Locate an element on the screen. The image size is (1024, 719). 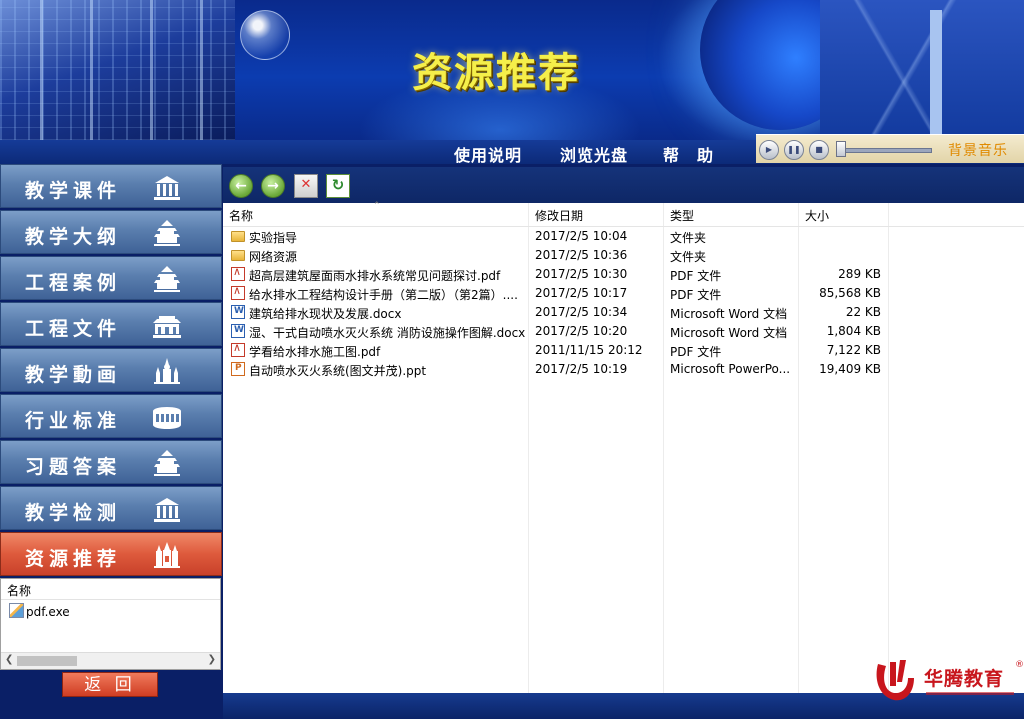
cathedral-icon is located at coordinates (167, 555).